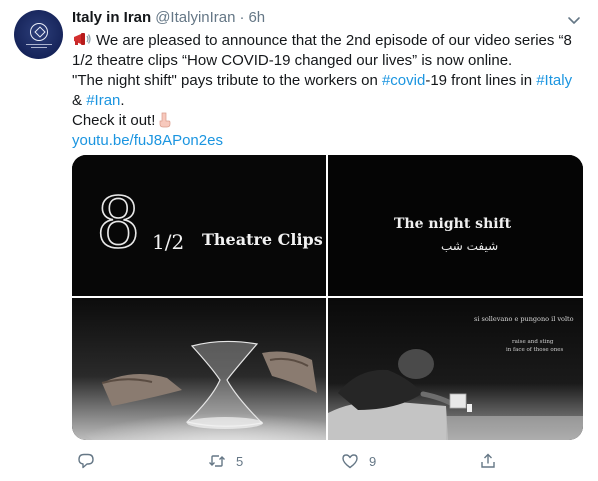 Image resolution: width=598 pixels, height=481 pixels. What do you see at coordinates (574, 20) in the screenshot?
I see `chevron-down-icon` at bounding box center [574, 20].